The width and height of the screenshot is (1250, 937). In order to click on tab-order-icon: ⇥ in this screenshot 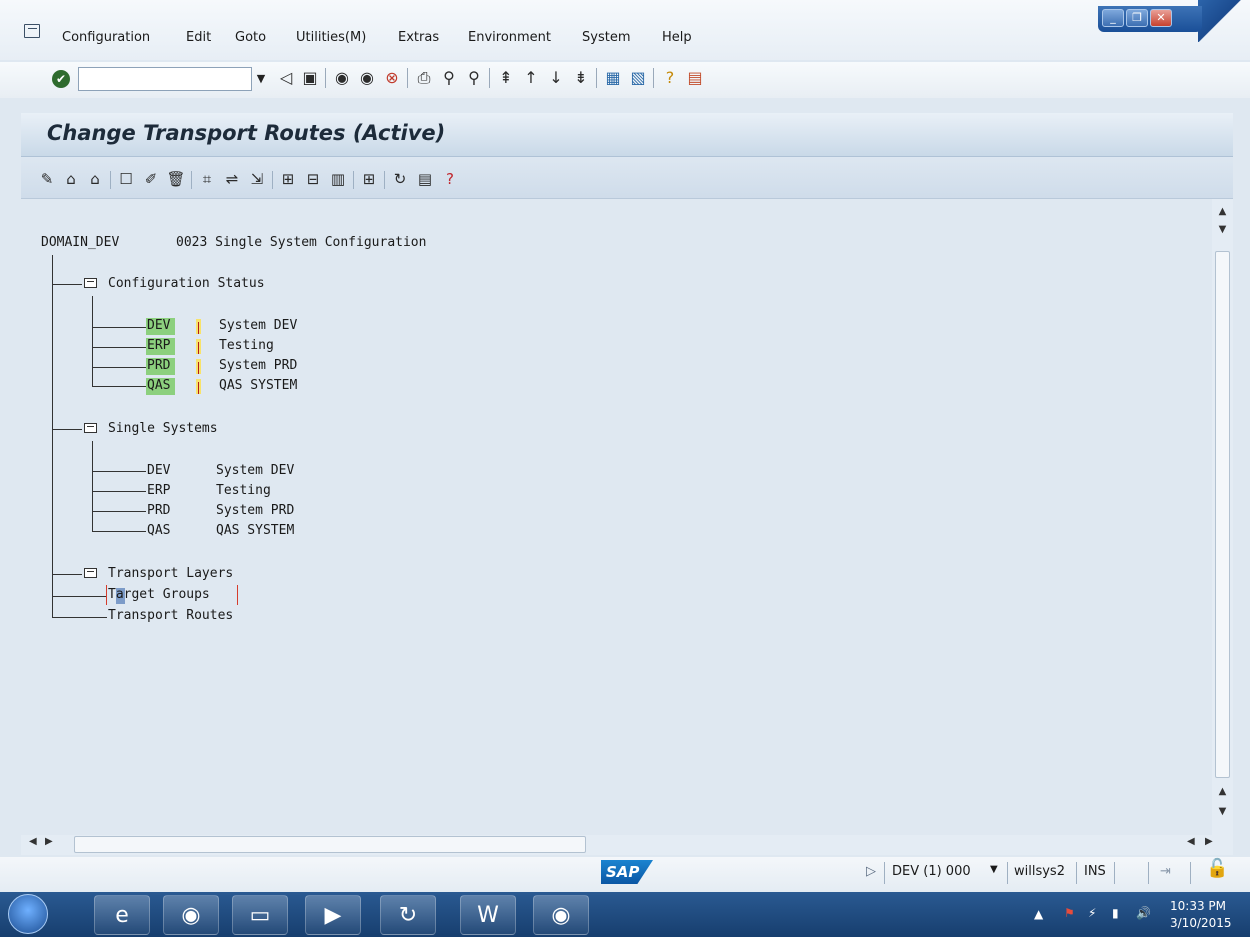, I will do `click(1165, 871)`.